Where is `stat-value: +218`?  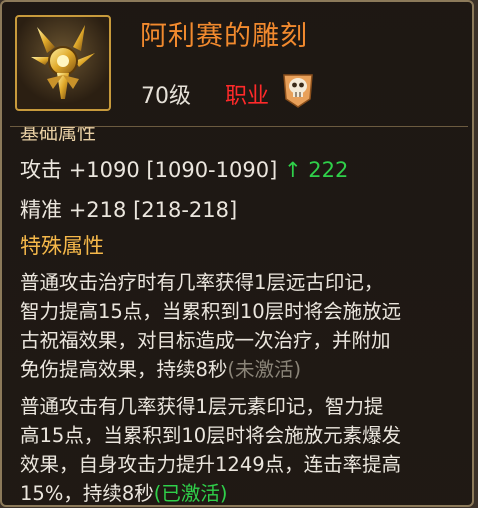
stat-value: +218 is located at coordinates (97, 210).